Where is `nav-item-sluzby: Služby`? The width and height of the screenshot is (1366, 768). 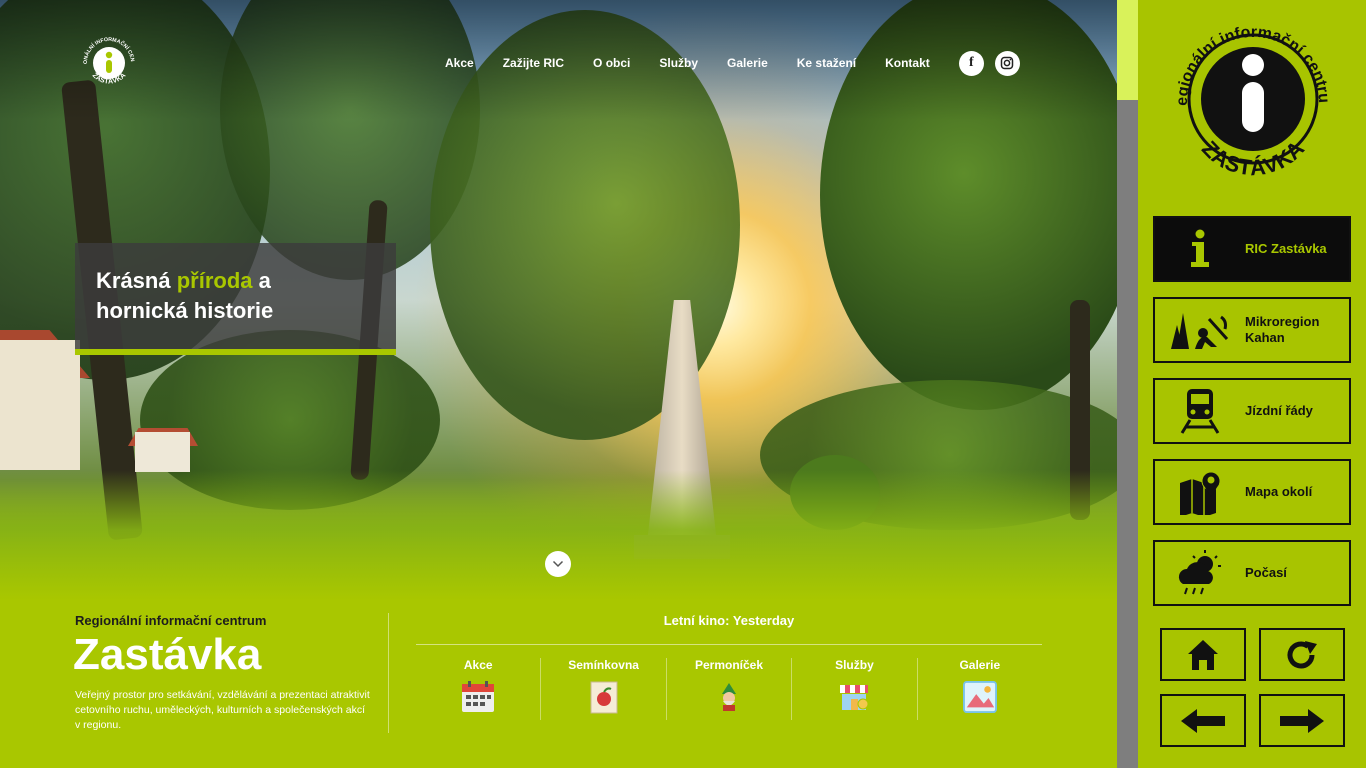
nav-item-sluzby: Služby is located at coordinates (678, 63).